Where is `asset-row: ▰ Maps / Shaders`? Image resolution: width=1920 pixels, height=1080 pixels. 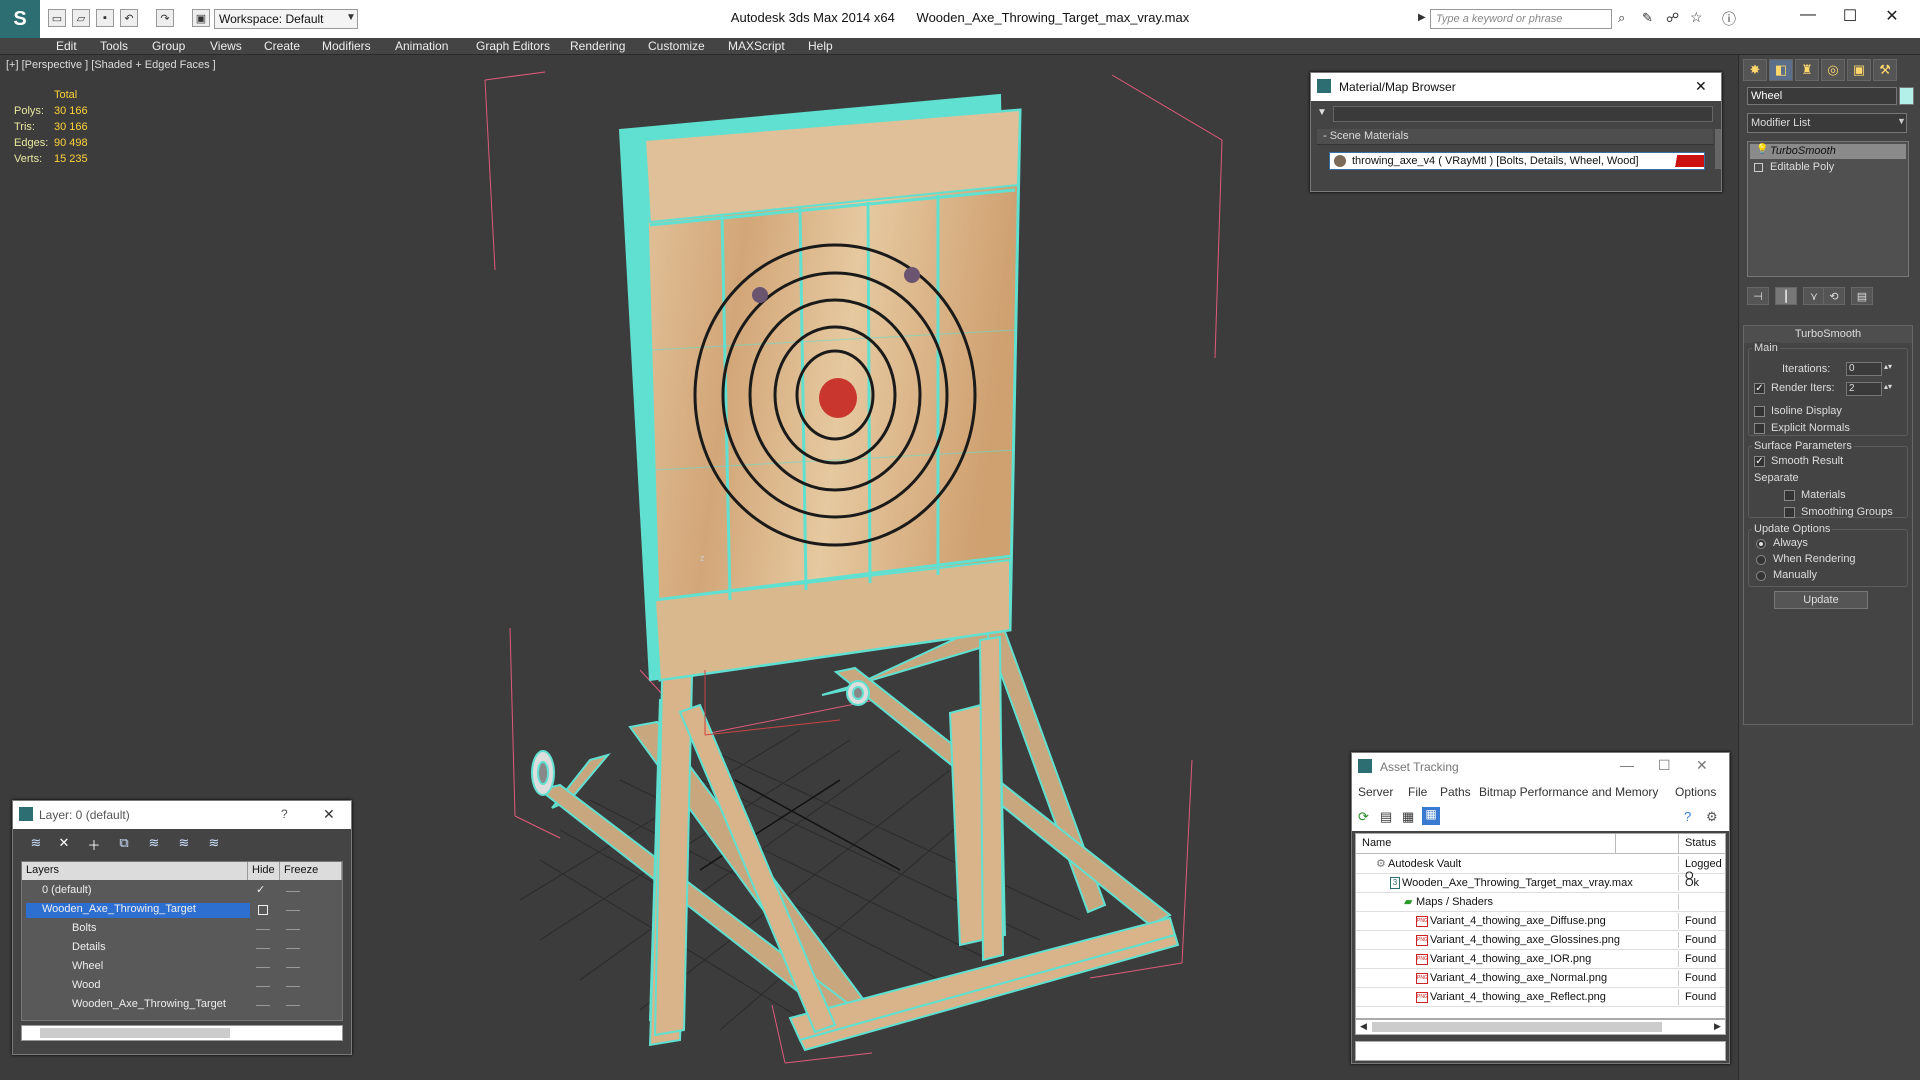
asset-row: ▰ Maps / Shaders is located at coordinates (1540, 902).